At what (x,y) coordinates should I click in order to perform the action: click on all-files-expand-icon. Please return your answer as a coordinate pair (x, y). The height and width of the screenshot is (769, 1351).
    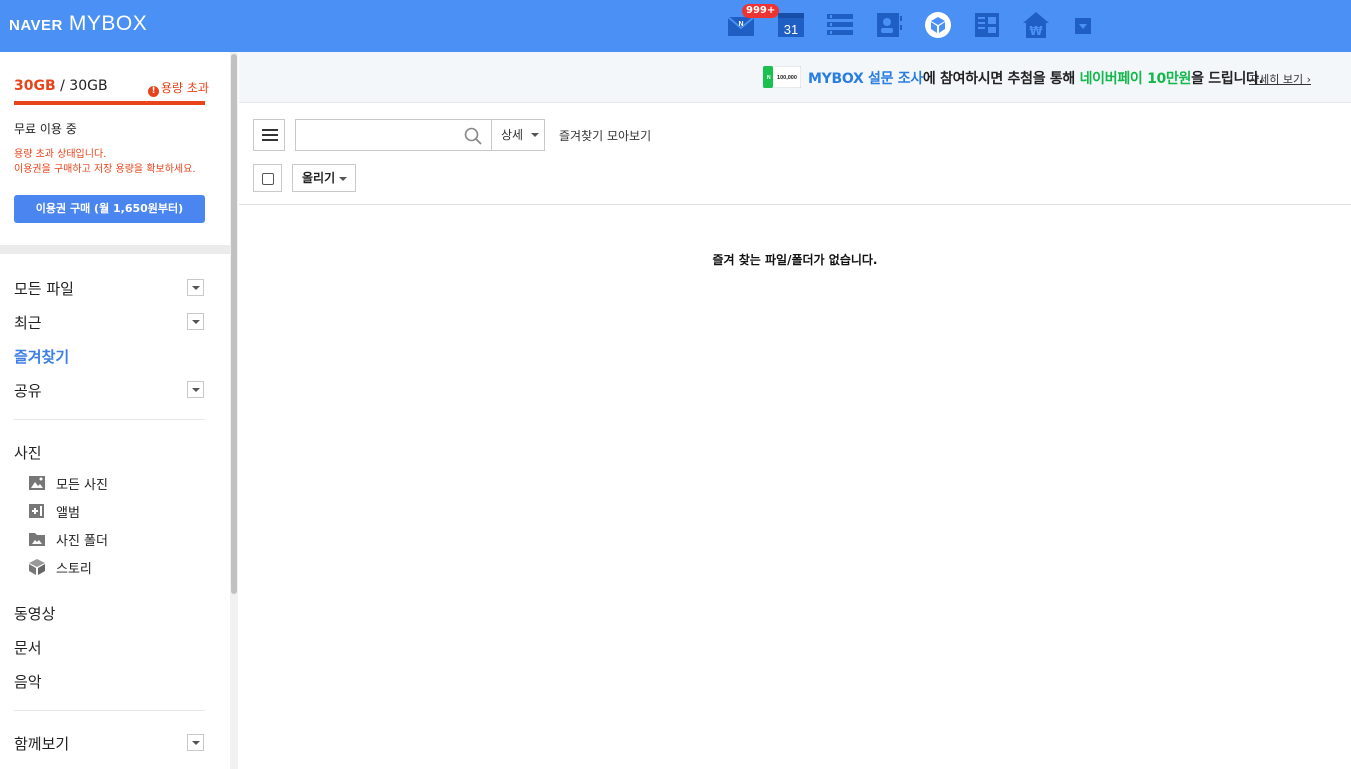
    Looking at the image, I should click on (195, 287).